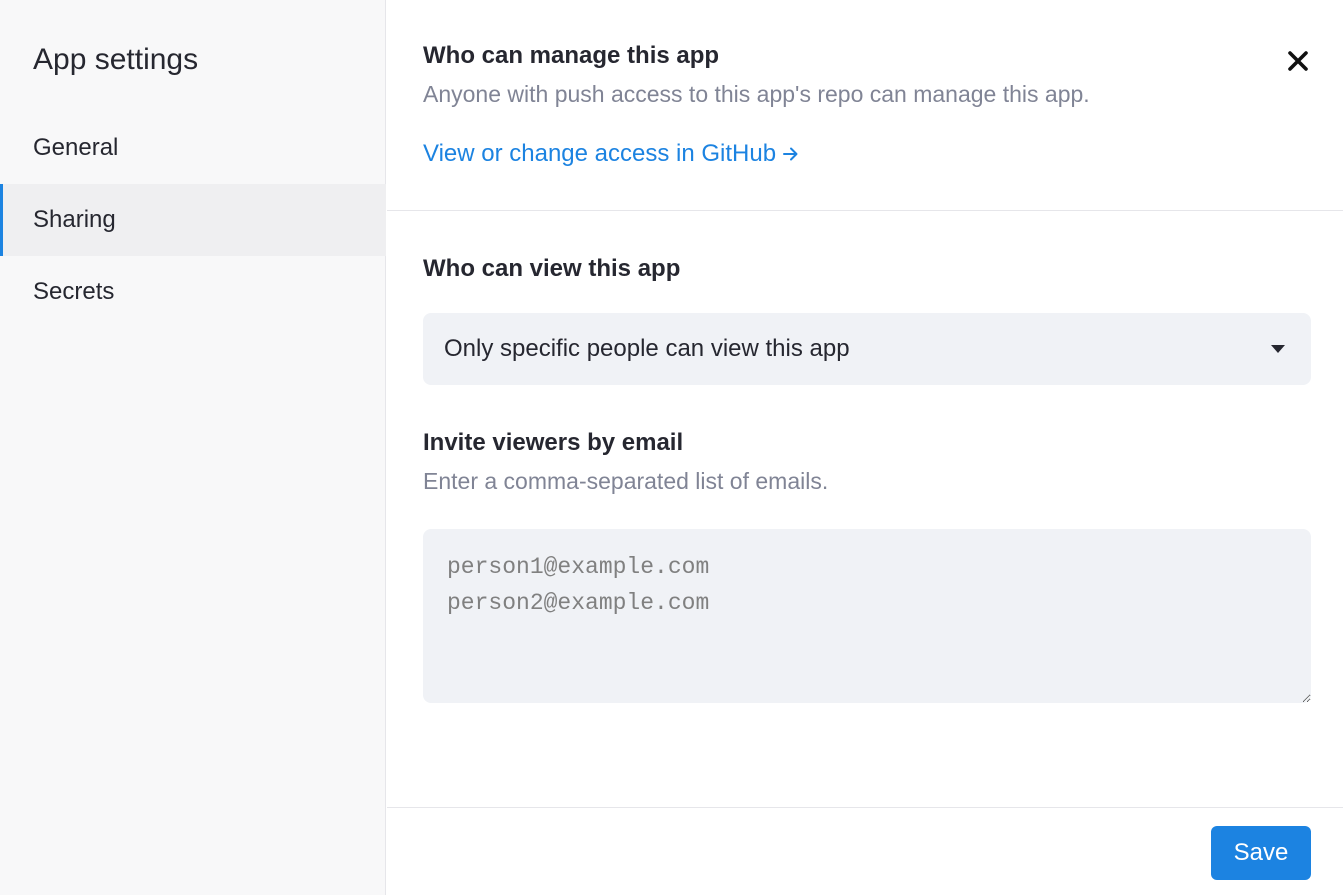 This screenshot has height=895, width=1343. I want to click on arrow-right-icon, so click(791, 156).